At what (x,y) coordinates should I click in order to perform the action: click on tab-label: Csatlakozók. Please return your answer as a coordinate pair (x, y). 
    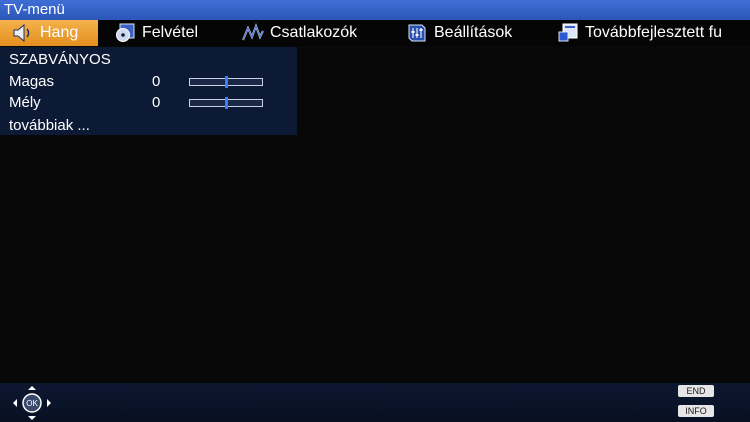
    Looking at the image, I should click on (314, 32).